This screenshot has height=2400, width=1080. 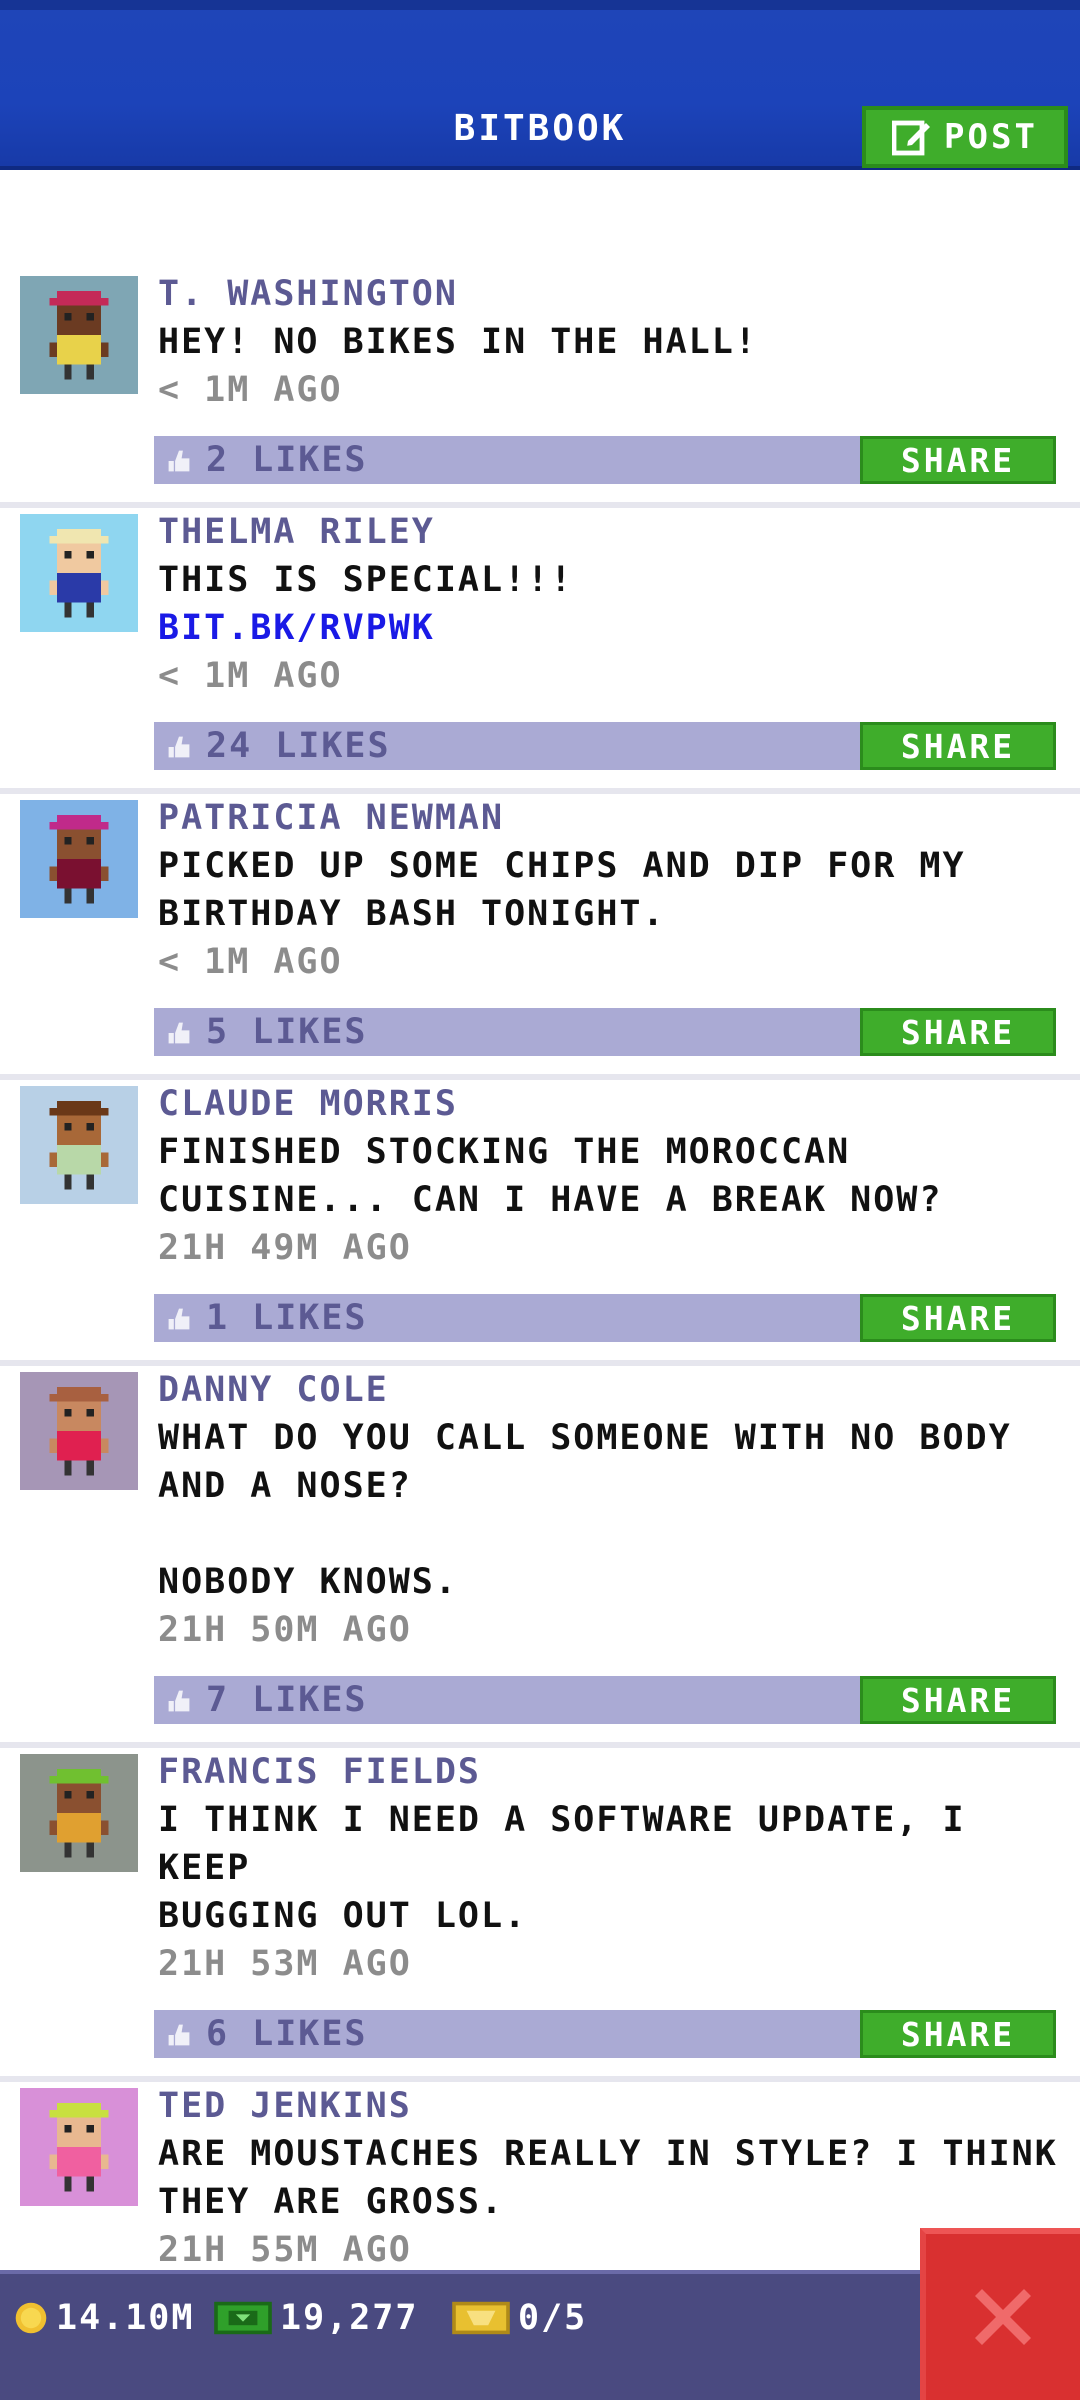 I want to click on ticket-icon, so click(x=481, y=2318).